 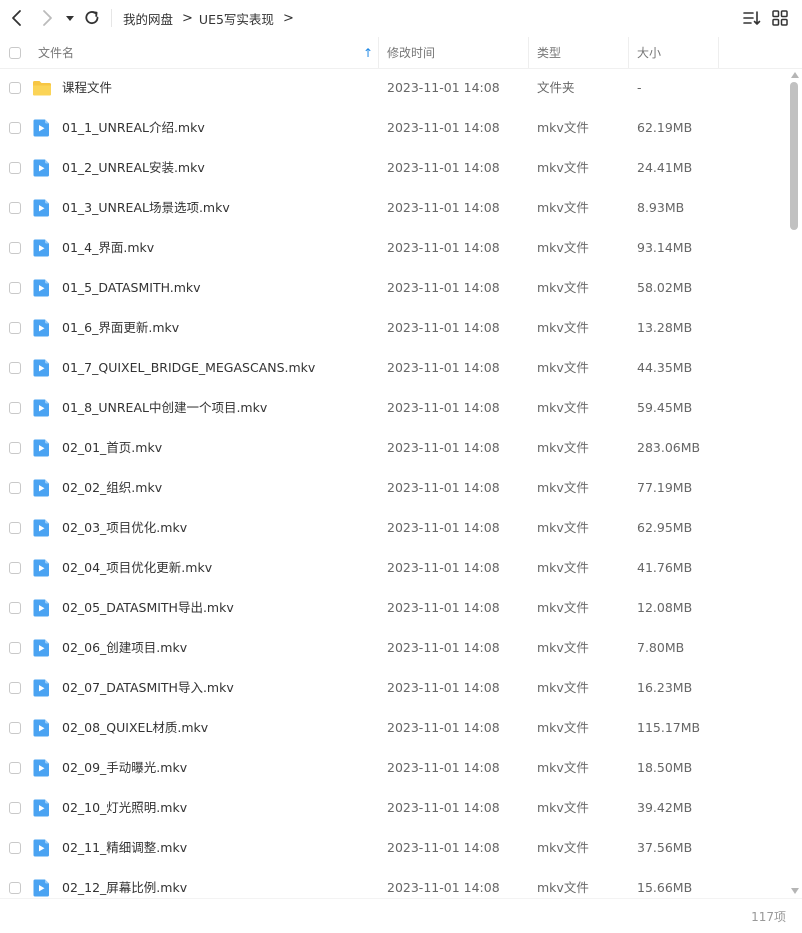 I want to click on scrollbar-thumb, so click(x=794, y=156).